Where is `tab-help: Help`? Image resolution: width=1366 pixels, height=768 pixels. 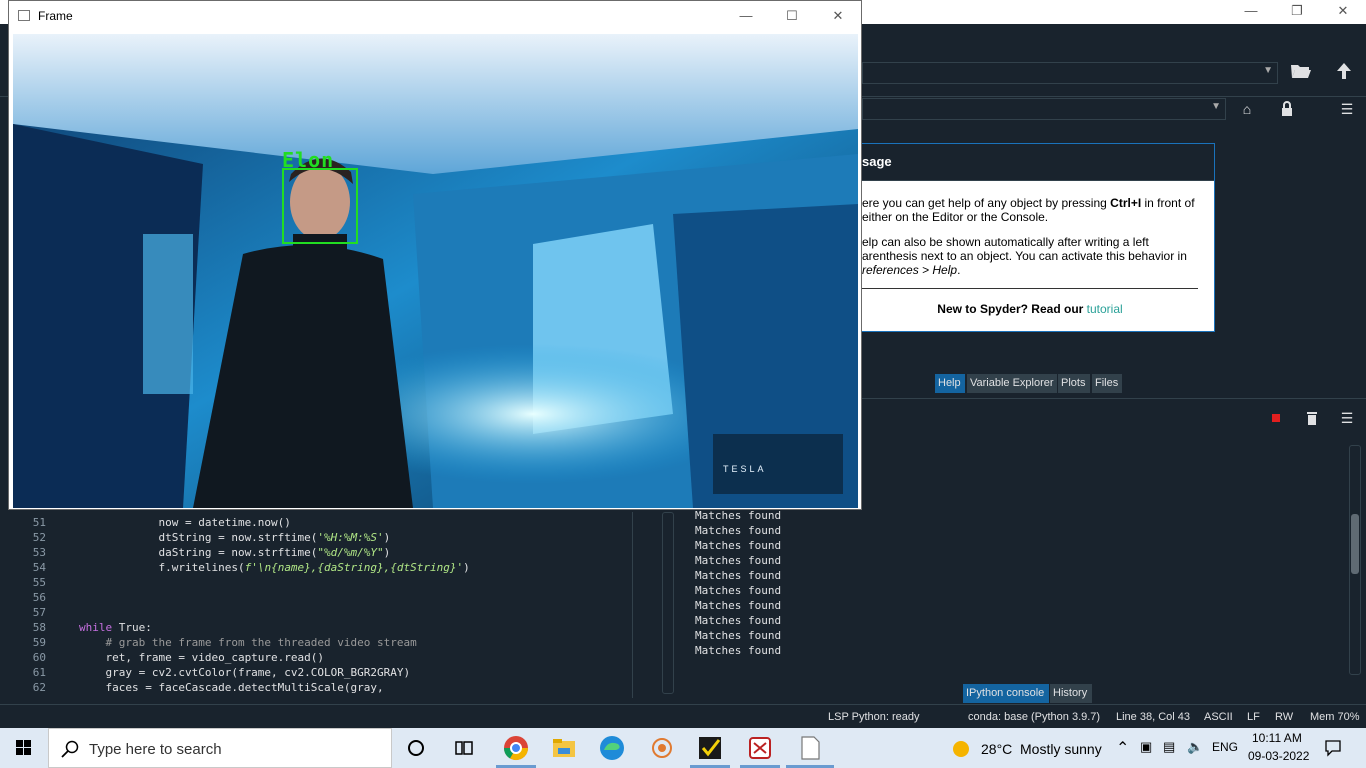
tab-help: Help is located at coordinates (950, 383).